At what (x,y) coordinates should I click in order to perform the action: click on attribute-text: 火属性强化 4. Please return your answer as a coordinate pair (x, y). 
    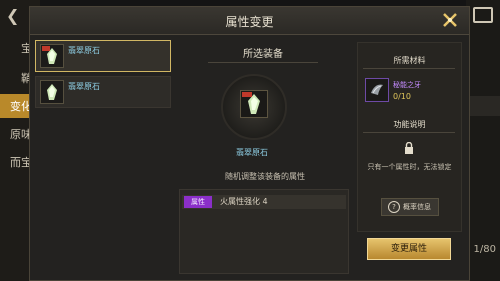
    Looking at the image, I should click on (244, 201).